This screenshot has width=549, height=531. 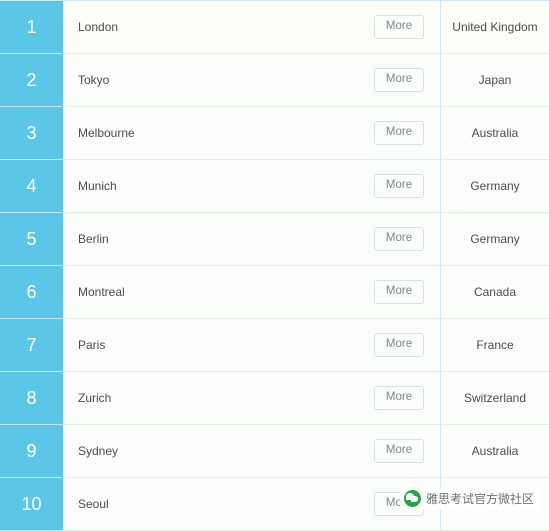 I want to click on city-cell: Zurich, so click(x=211, y=398).